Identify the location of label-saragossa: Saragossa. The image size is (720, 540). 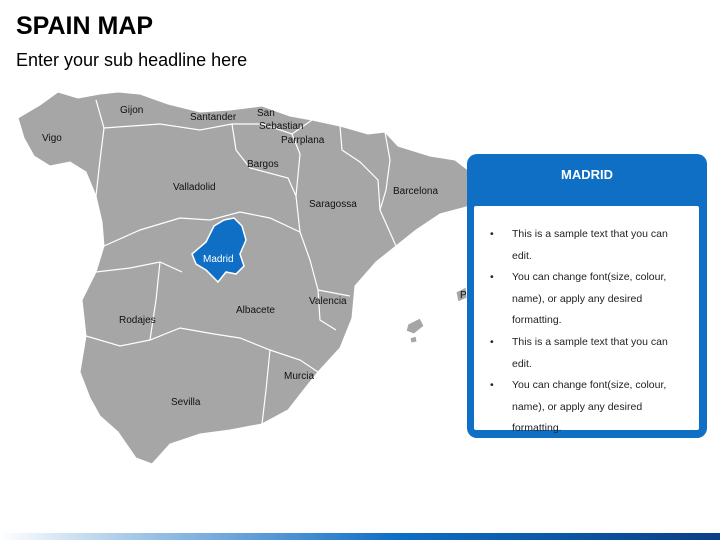
(333, 204).